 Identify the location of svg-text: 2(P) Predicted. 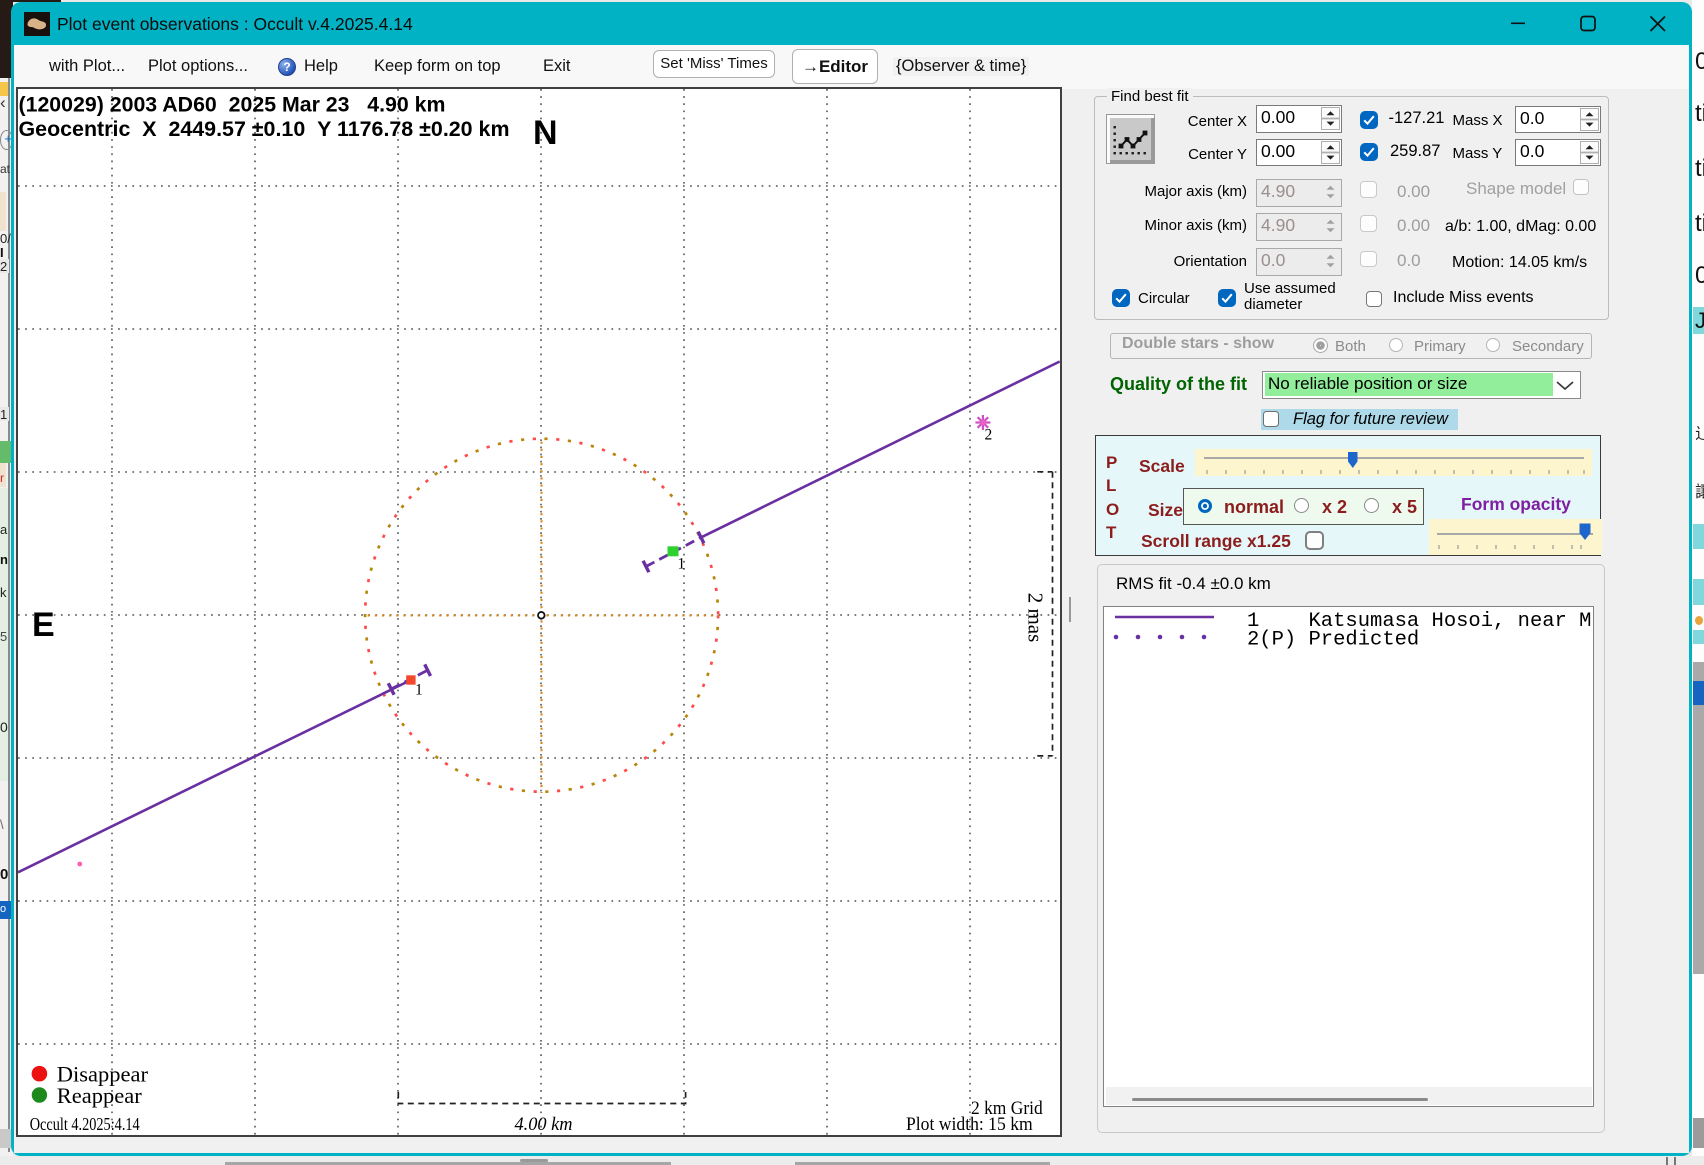
(1333, 640).